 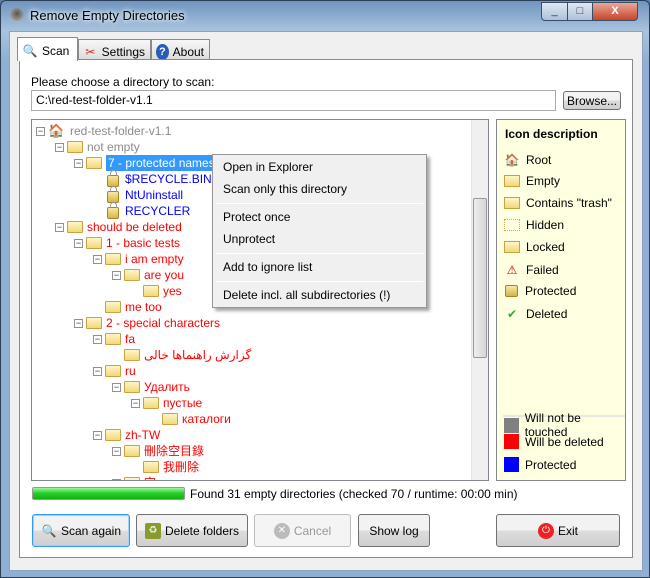 What do you see at coordinates (151, 387) in the screenshot?
I see `tree-node: − Удалить` at bounding box center [151, 387].